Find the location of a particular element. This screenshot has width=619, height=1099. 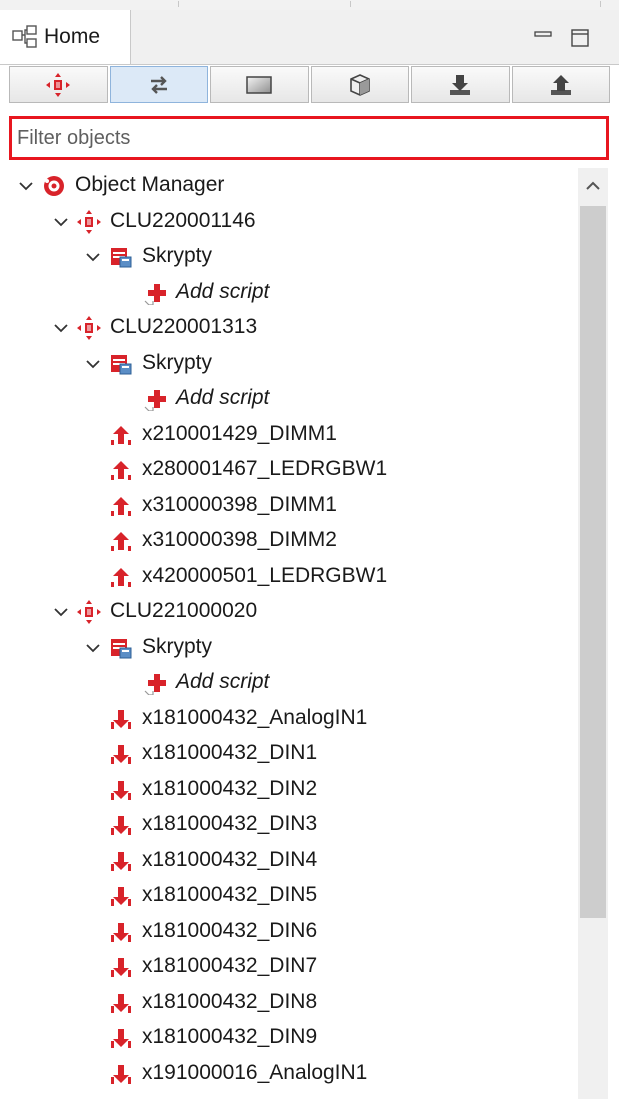

tree-item-label: x181000432_DIN4 is located at coordinates (230, 859).